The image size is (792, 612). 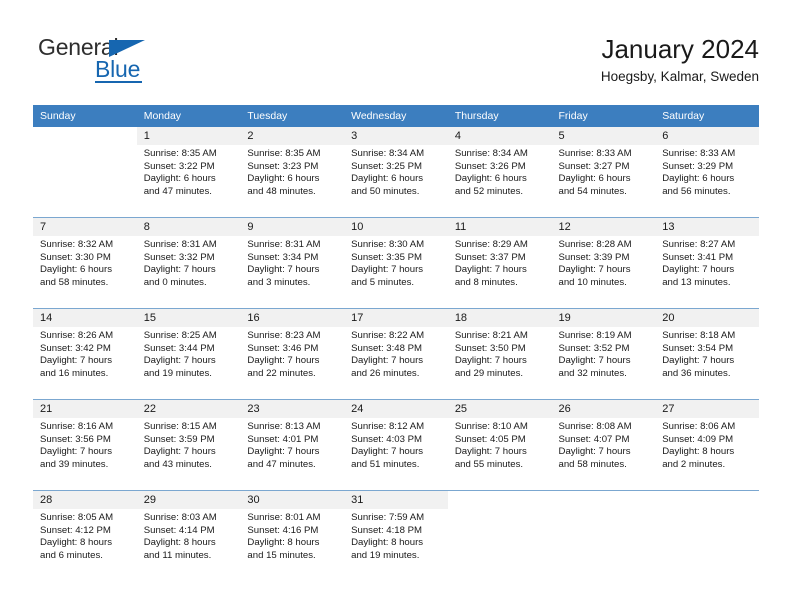 What do you see at coordinates (679, 76) in the screenshot?
I see `page-subtitle: Hoegsby, Kalmar, Sweden` at bounding box center [679, 76].